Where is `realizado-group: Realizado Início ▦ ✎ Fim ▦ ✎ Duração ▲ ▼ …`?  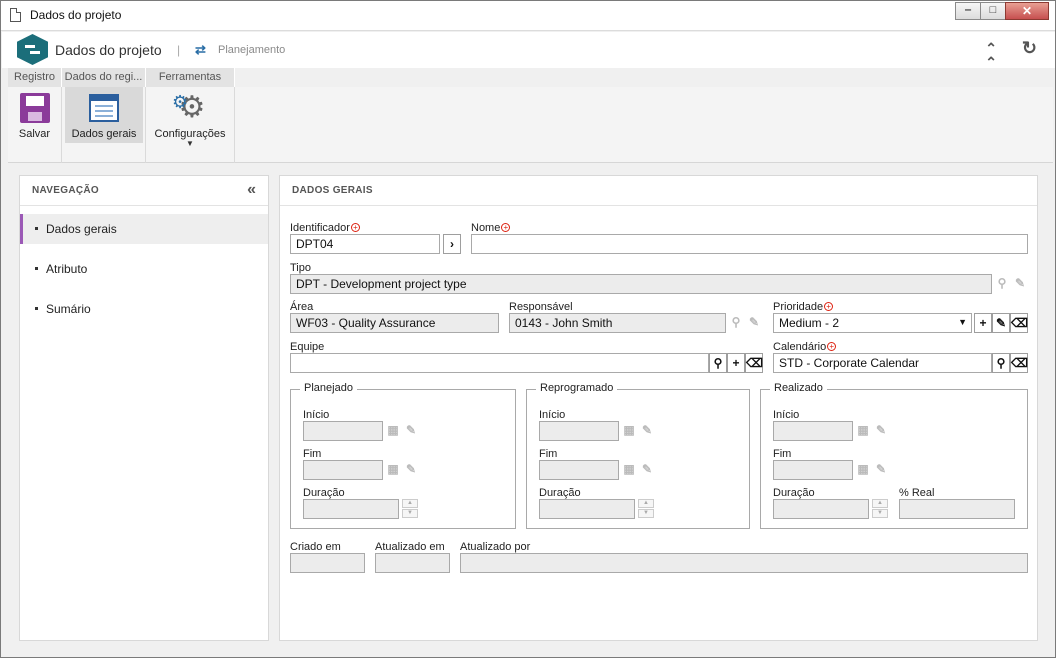 realizado-group: Realizado Início ▦ ✎ Fim ▦ ✎ Duração ▲ ▼ … is located at coordinates (894, 455).